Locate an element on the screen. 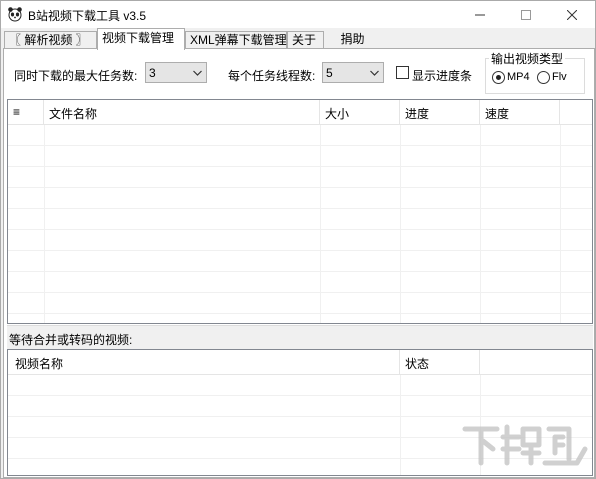  column-size: 大小 is located at coordinates (360, 112).